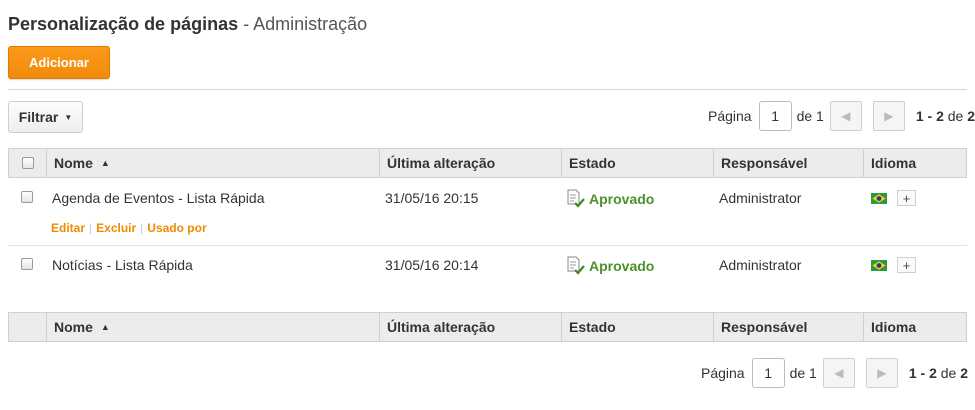  I want to click on page-title-main: Personalização de páginas, so click(123, 24).